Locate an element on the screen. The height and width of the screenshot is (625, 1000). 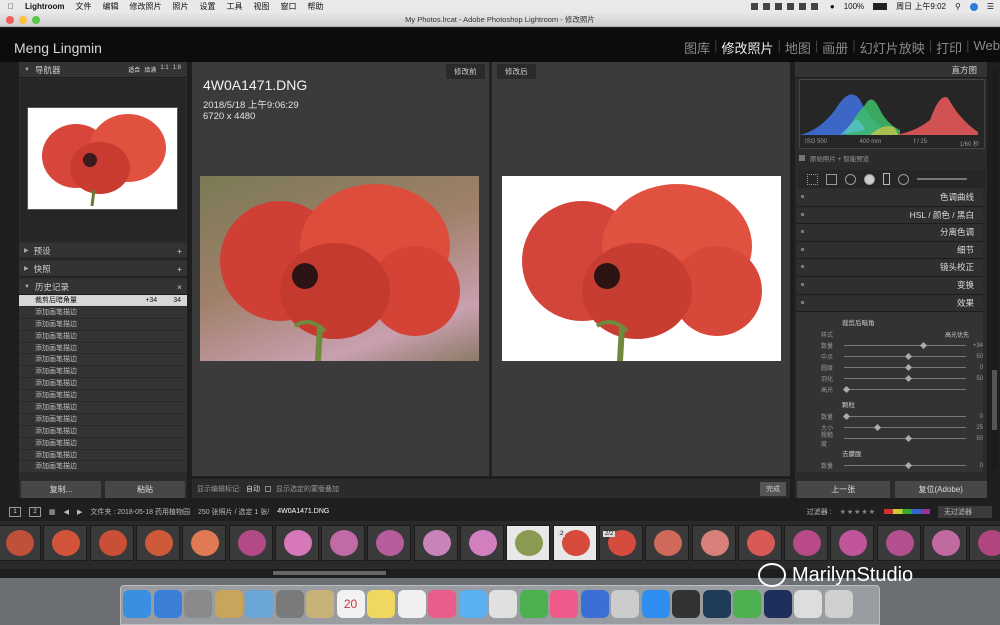
music-icon is located at coordinates (564, 604).